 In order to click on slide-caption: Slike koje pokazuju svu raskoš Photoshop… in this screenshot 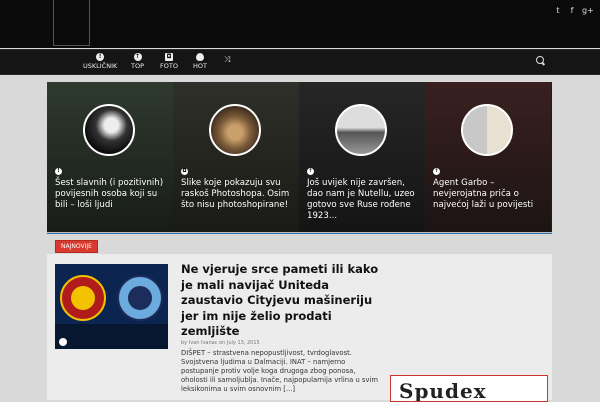, I will do `click(237, 194)`.